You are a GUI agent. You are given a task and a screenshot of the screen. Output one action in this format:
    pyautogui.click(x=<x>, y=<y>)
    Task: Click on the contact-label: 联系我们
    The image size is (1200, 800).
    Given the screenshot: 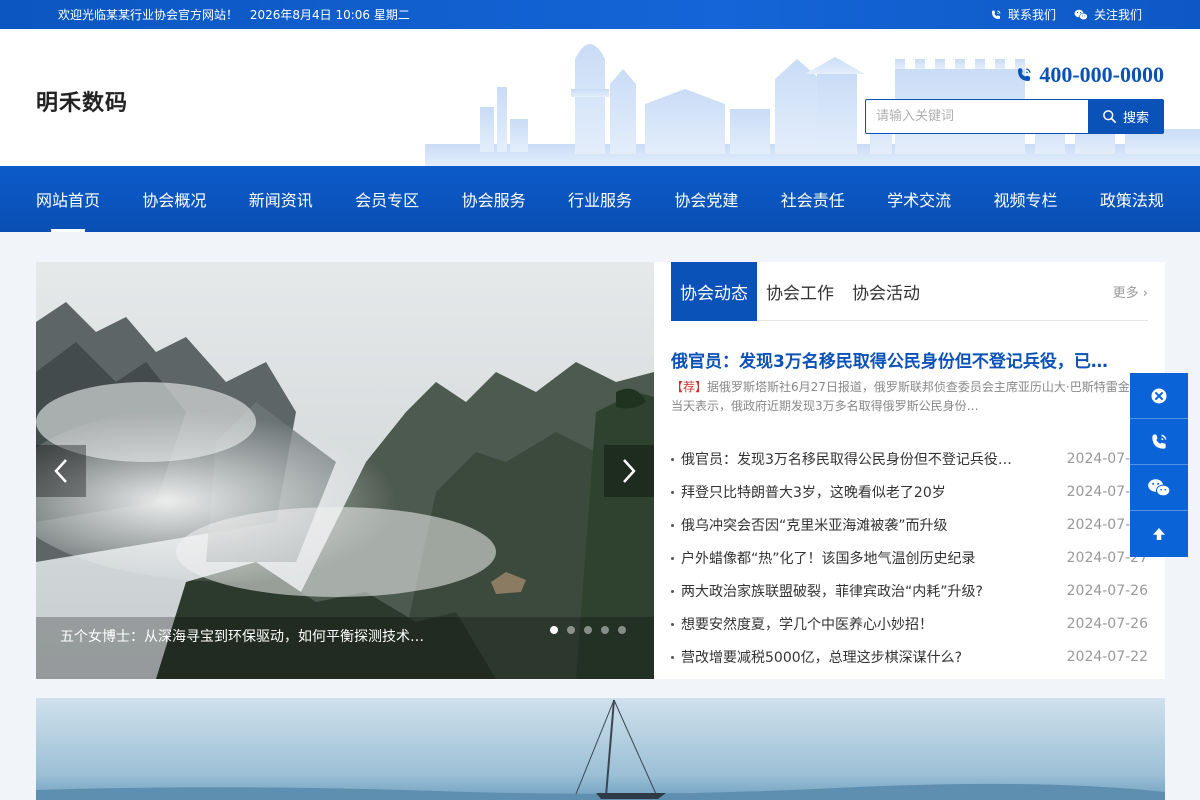 What is the action you would take?
    pyautogui.click(x=1031, y=15)
    